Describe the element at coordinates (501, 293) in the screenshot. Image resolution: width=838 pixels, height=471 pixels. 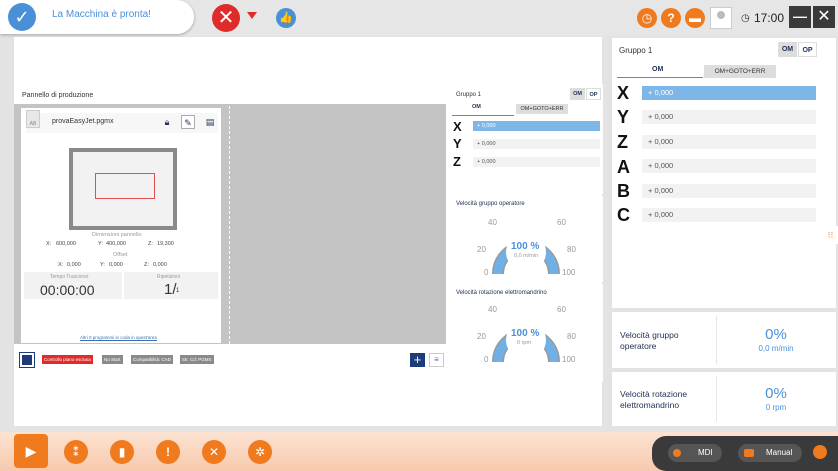
I see `gauge-spindle-title: Velocità rotazione elettromandrino` at that location.